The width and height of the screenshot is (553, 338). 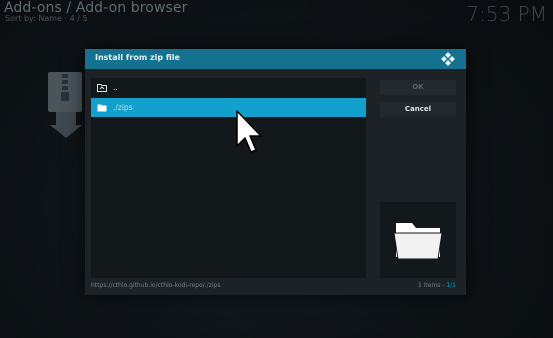 What do you see at coordinates (66, 105) in the screenshot?
I see `zip-install-icon` at bounding box center [66, 105].